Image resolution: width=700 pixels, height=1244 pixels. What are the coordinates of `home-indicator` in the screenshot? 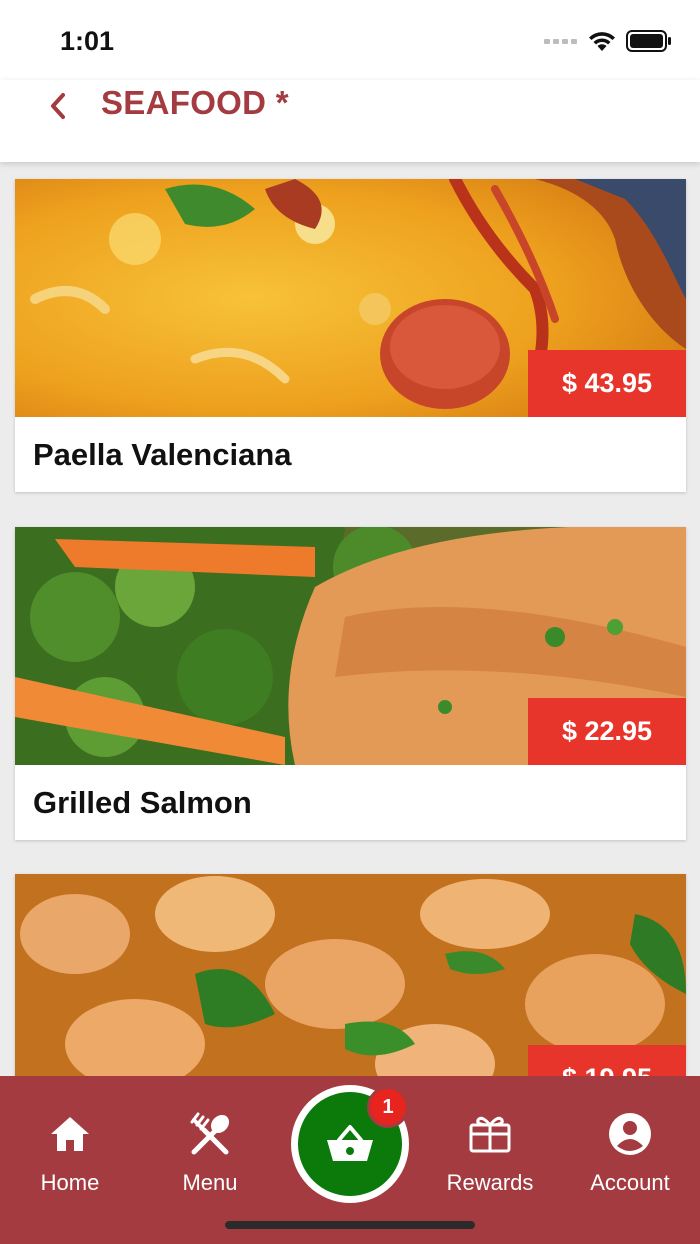 It's located at (350, 1225).